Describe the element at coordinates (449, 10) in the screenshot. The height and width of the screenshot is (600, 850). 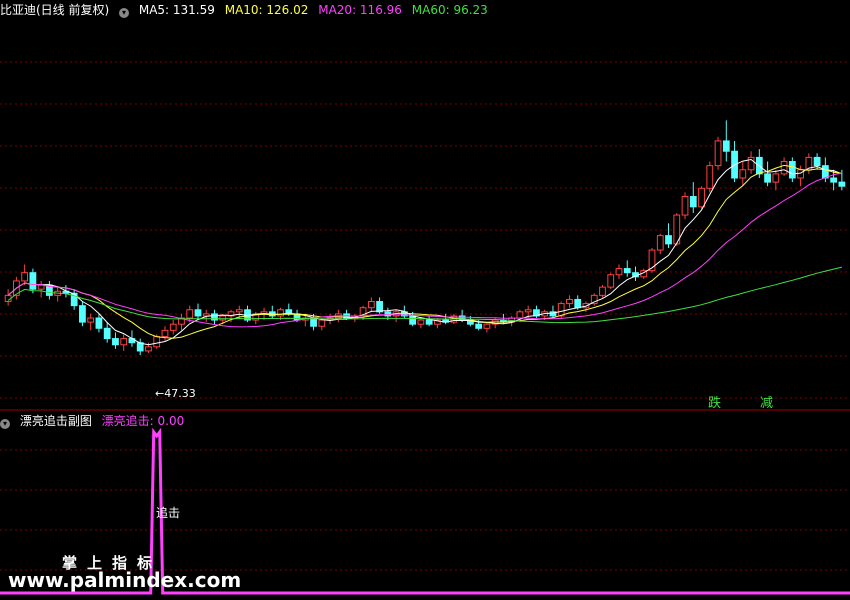
I see `ma60-label: MA60: 96.23` at that location.